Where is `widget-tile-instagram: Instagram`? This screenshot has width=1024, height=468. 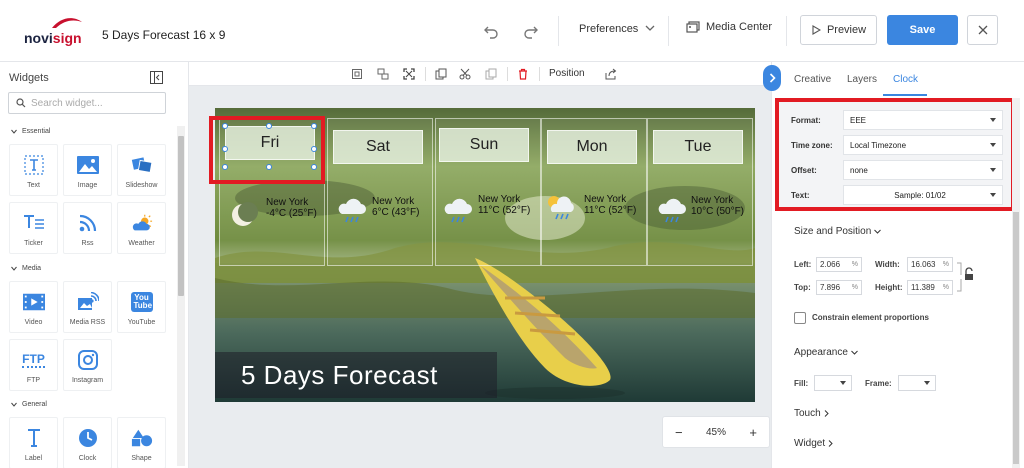 widget-tile-instagram: Instagram is located at coordinates (87, 365).